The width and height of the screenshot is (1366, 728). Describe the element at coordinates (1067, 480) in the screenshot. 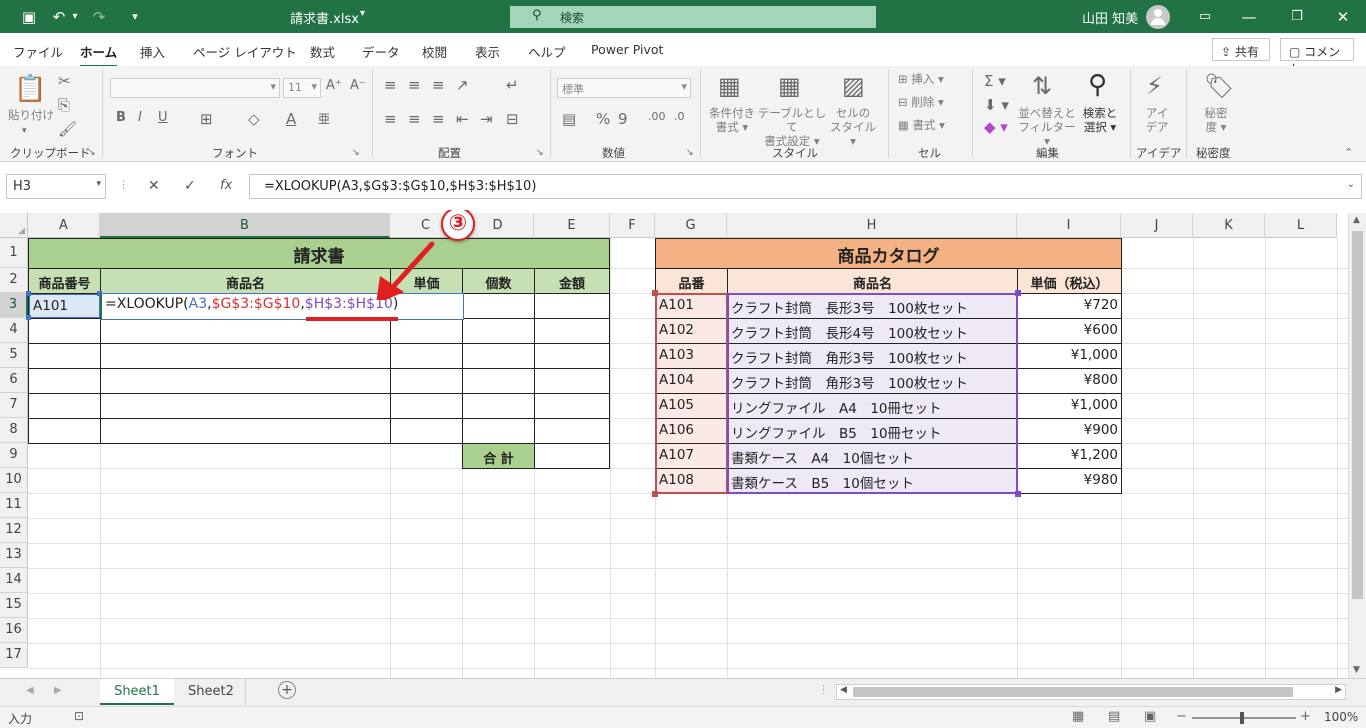

I see `catalog-price: ¥980` at that location.